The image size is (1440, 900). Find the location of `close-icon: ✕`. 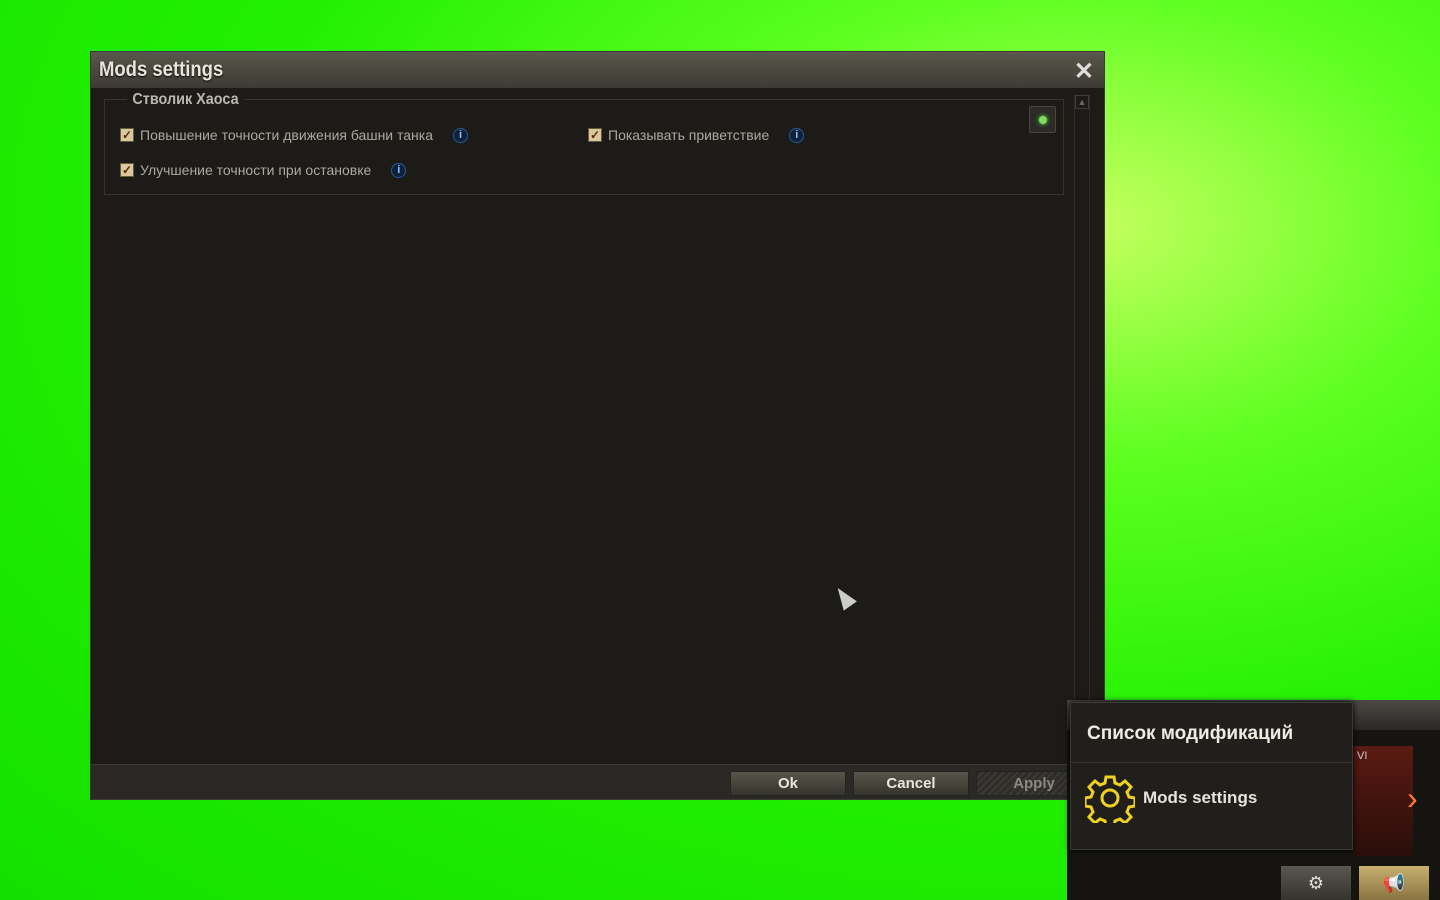

close-icon: ✕ is located at coordinates (1084, 71).